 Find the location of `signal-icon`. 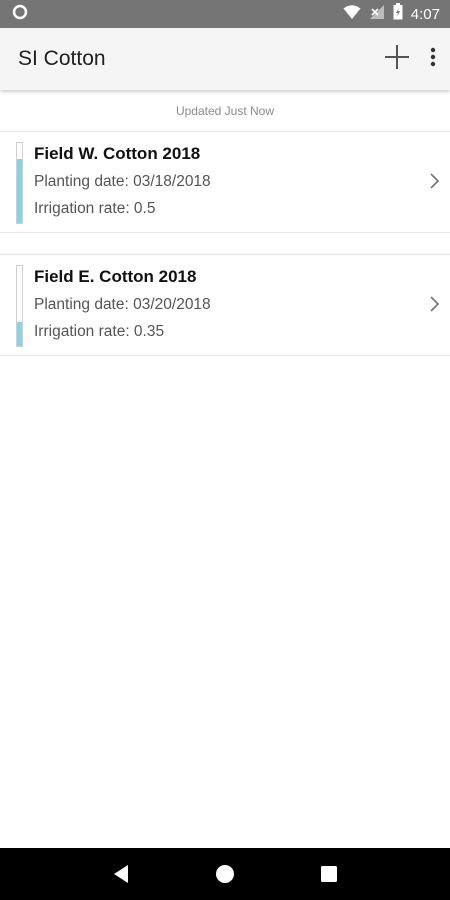

signal-icon is located at coordinates (377, 14).